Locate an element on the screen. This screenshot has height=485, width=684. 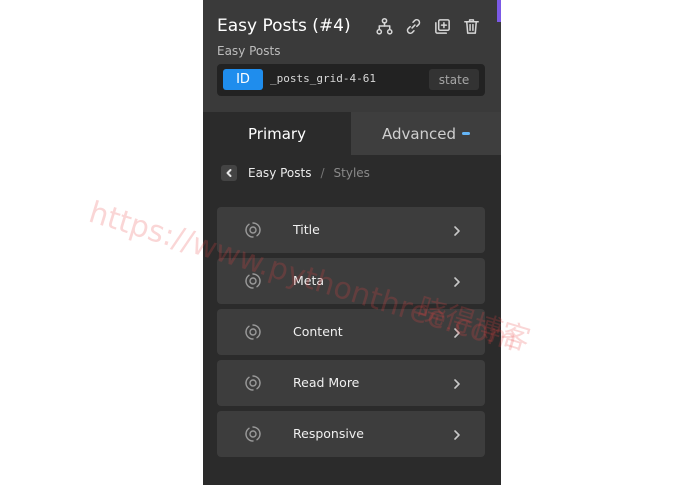
breadcrumb-current: Easy Posts is located at coordinates (279, 173).